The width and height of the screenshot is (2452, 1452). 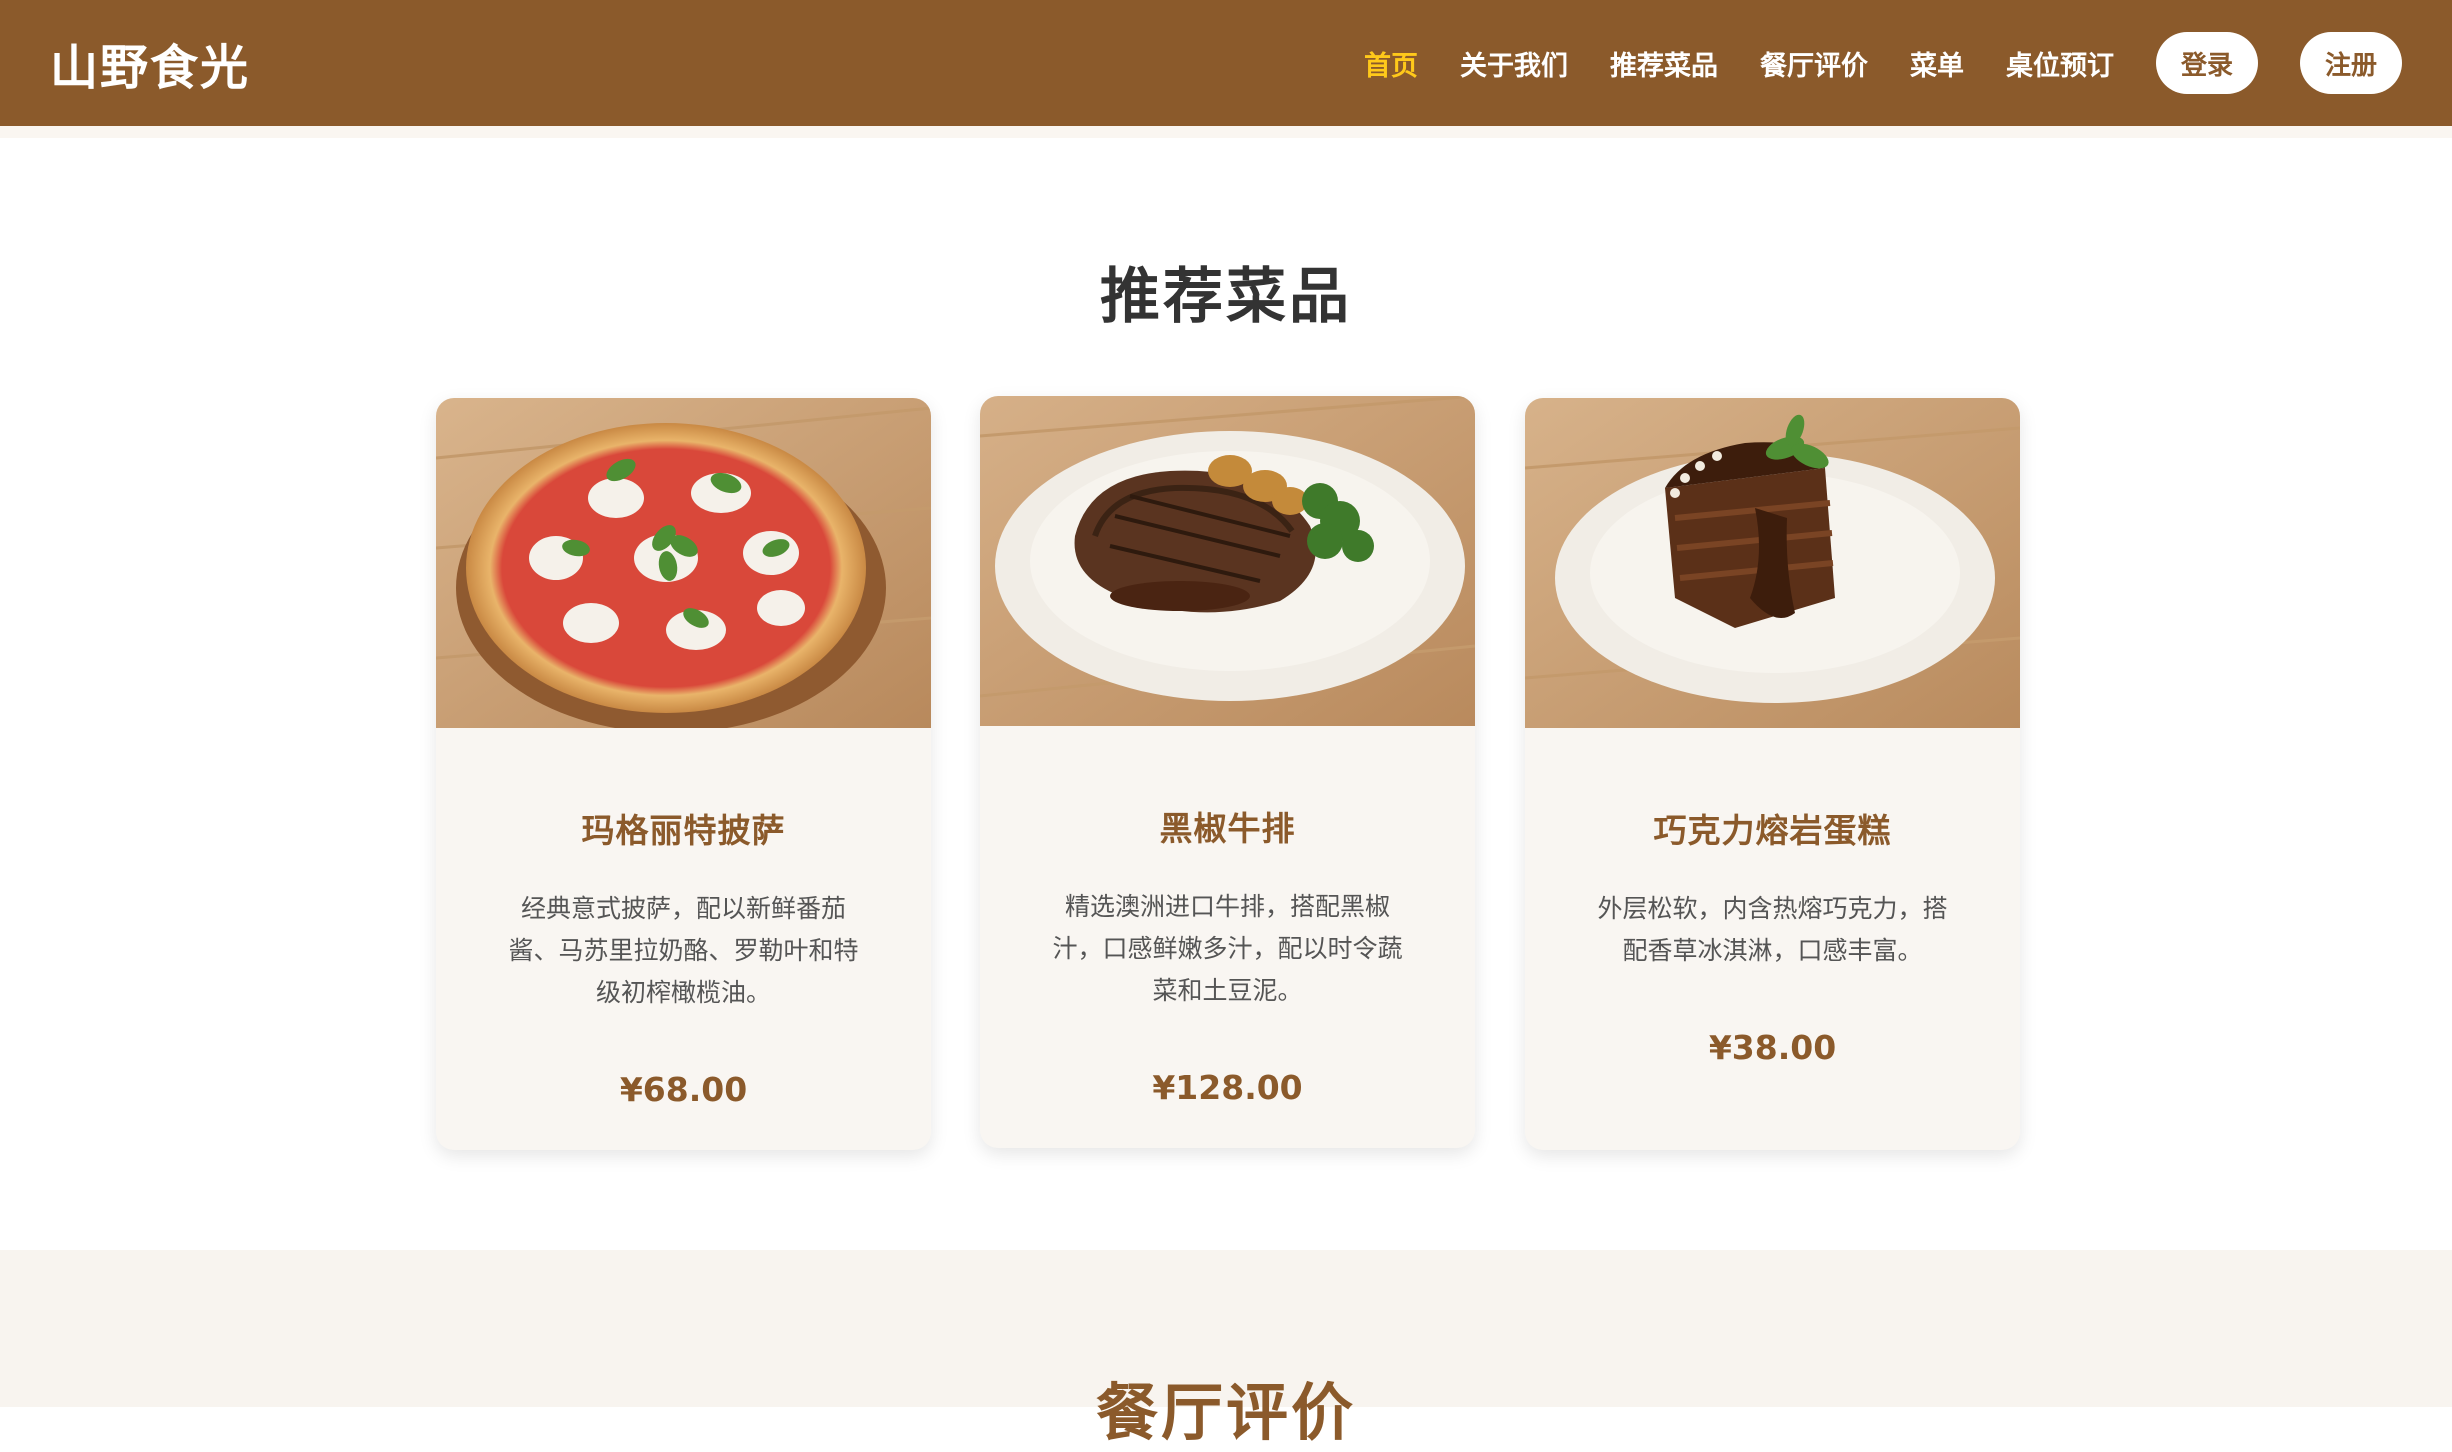 I want to click on dish-name: 玛格丽特披萨, so click(x=683, y=830).